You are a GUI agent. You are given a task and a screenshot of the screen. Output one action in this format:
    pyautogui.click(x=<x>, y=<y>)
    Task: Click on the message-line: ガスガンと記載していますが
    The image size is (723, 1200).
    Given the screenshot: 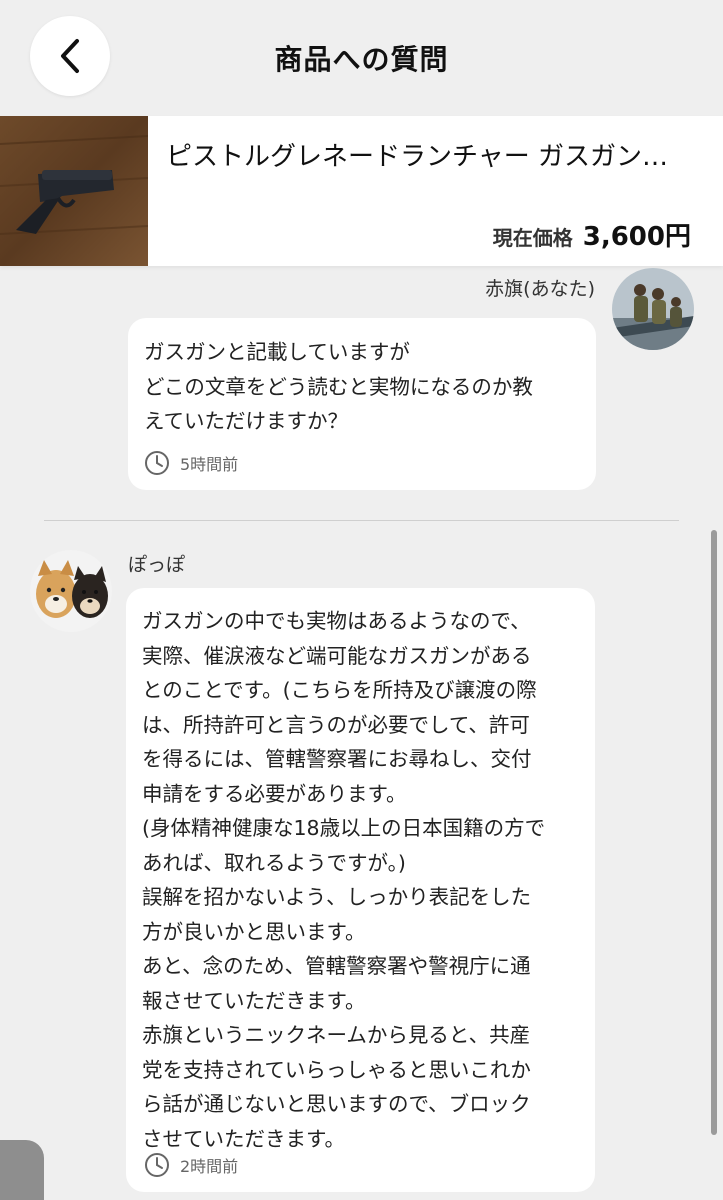 What is the action you would take?
    pyautogui.click(x=277, y=352)
    